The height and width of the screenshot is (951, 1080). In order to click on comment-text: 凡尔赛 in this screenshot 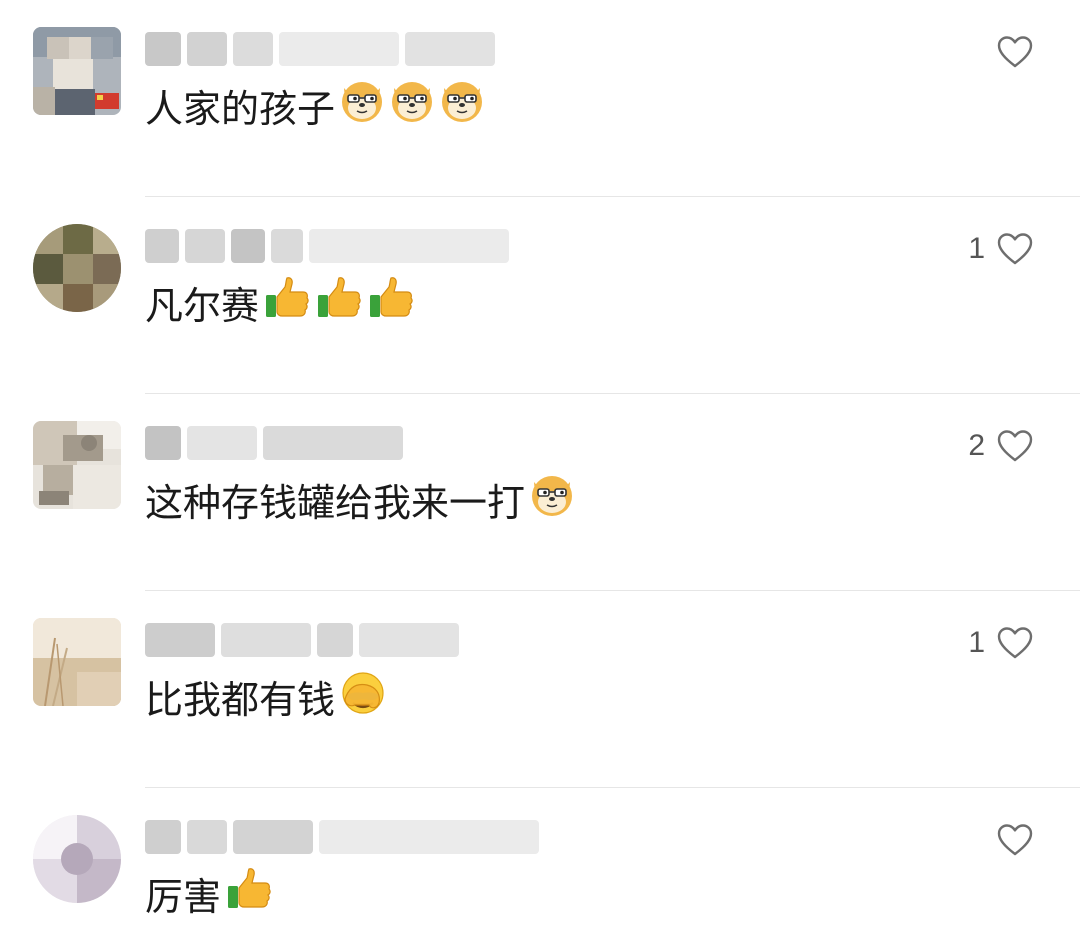, I will do `click(280, 305)`.